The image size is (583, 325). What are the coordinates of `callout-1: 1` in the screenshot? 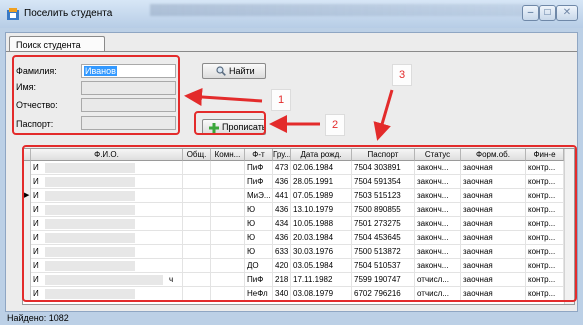 It's located at (281, 100).